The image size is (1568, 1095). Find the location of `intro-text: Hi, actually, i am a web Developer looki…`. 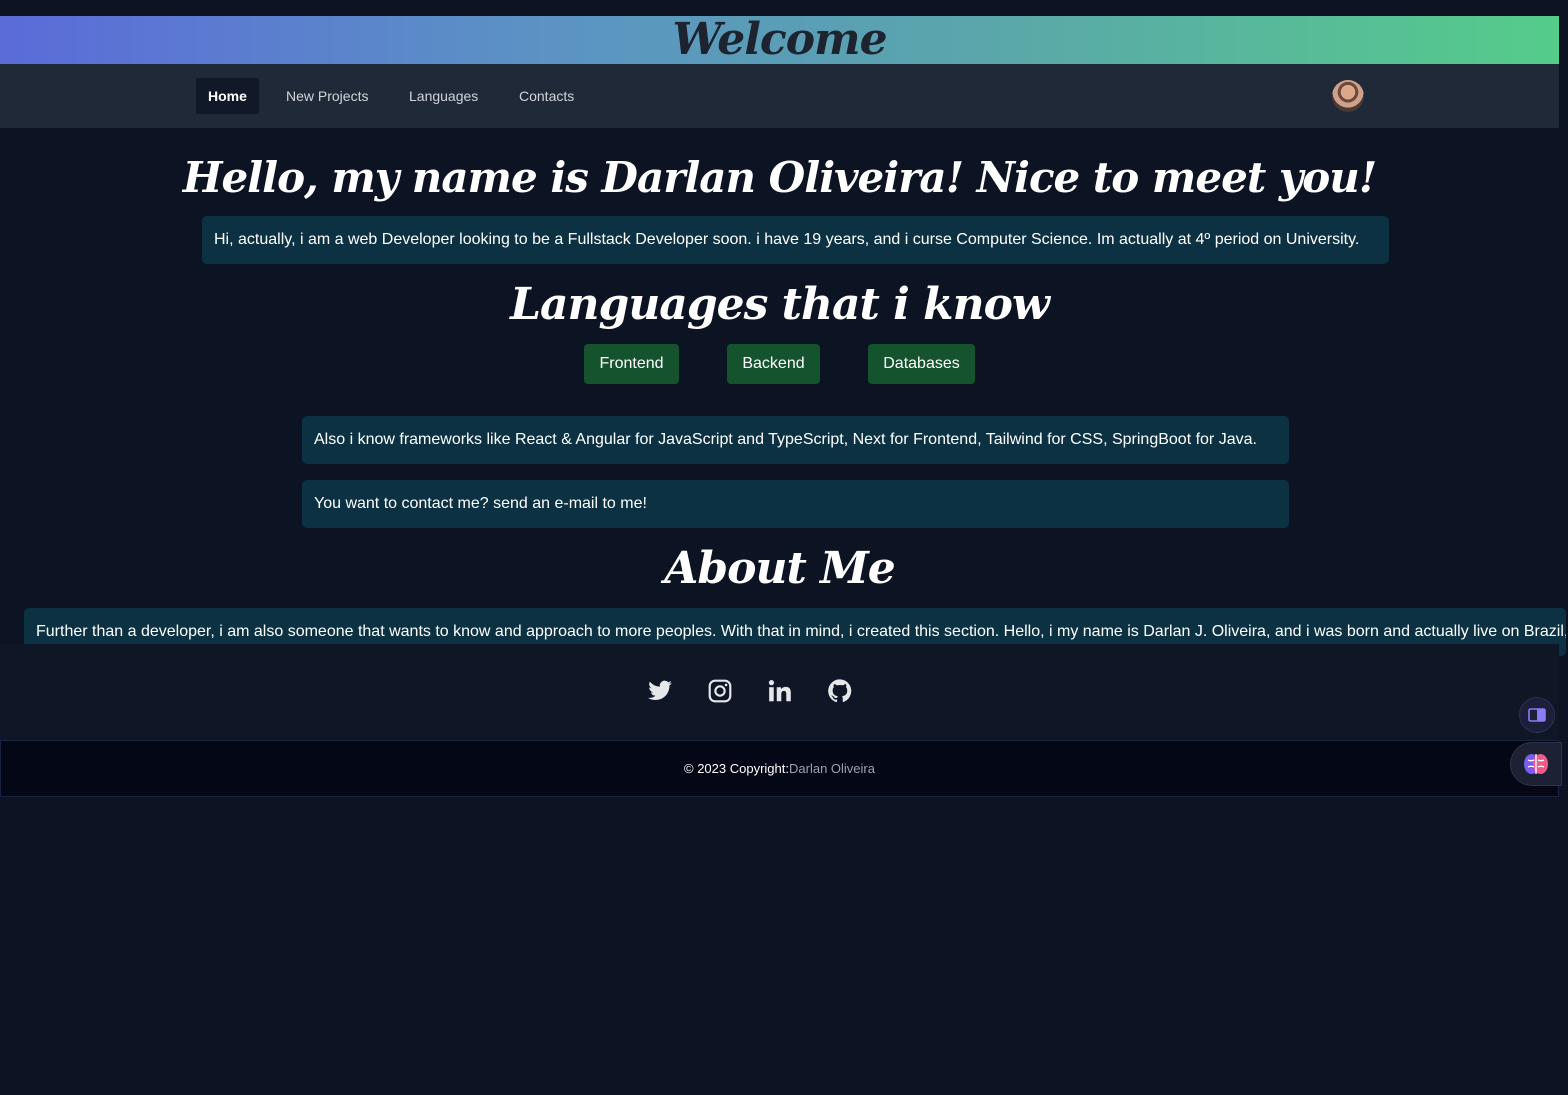

intro-text: Hi, actually, i am a web Developer looki… is located at coordinates (787, 239).